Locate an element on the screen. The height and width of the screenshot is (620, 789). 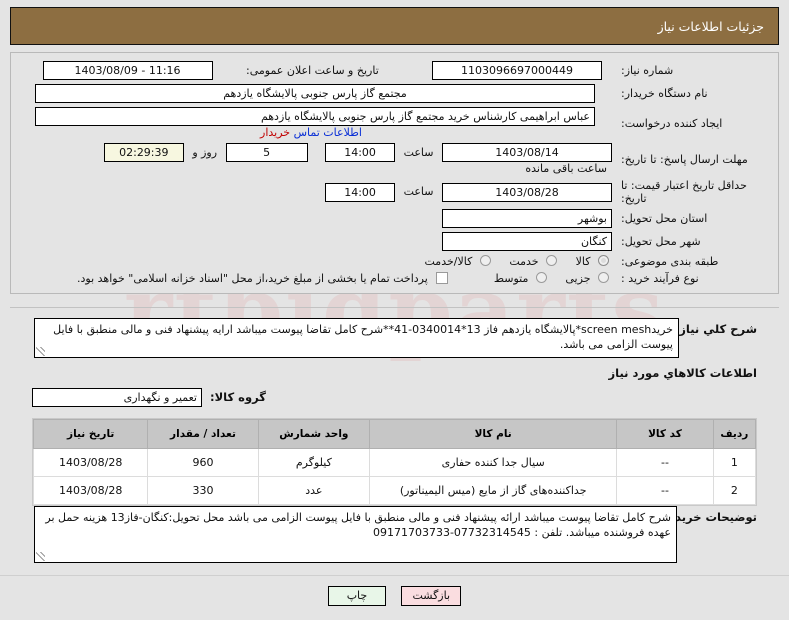
goods-group-input: تعمیر و نگهداری is located at coordinates (117, 397).